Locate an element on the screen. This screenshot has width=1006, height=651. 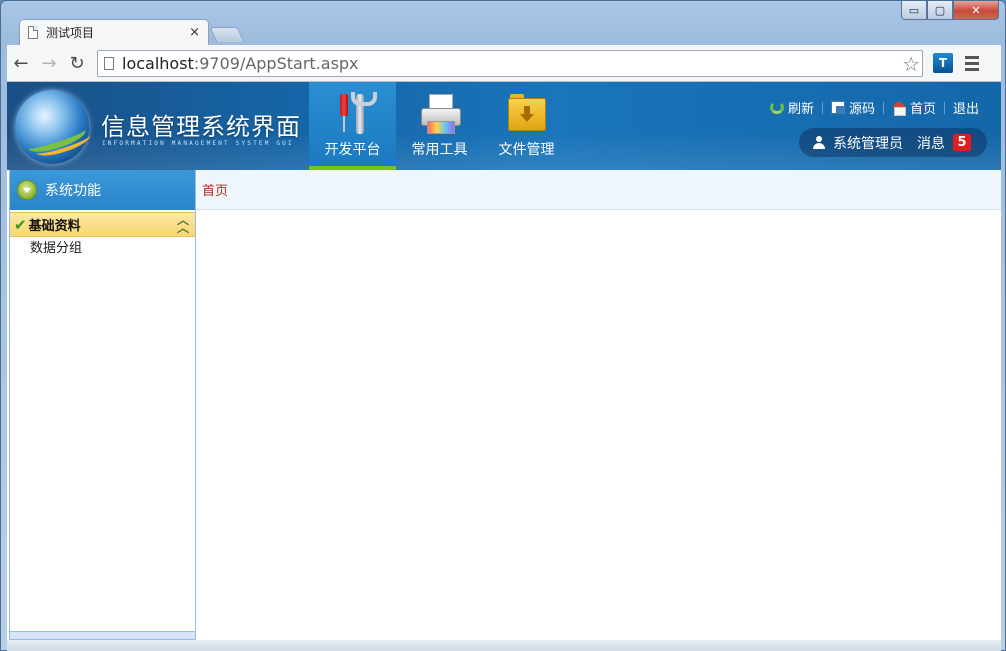
module-tabs: 开发平台 常用工具 文件管理 is located at coordinates (439, 126).